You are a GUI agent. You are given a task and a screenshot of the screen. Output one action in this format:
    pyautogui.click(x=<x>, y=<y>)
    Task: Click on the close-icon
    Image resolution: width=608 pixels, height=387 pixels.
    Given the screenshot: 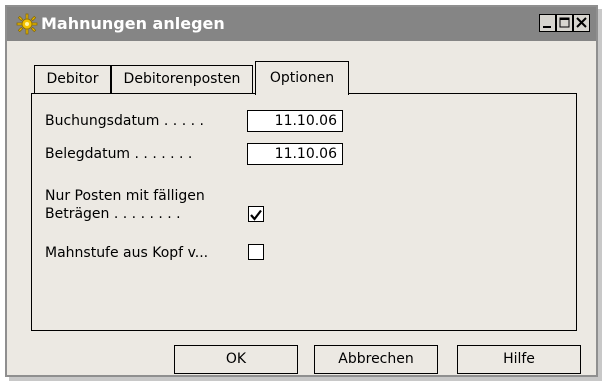 What is the action you would take?
    pyautogui.click(x=581, y=22)
    